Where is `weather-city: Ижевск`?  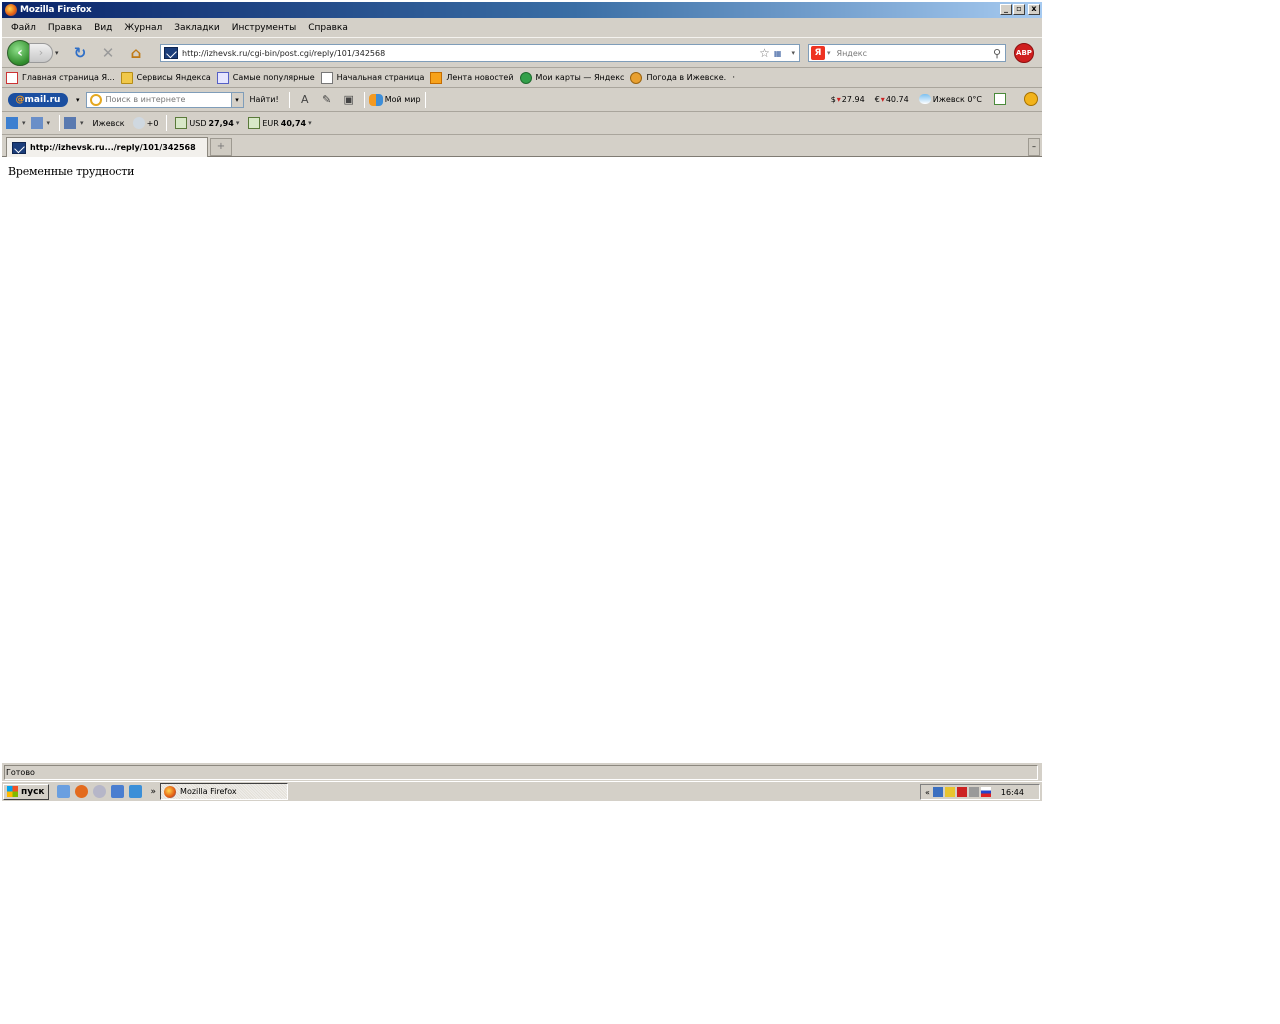 weather-city: Ижевск is located at coordinates (109, 123).